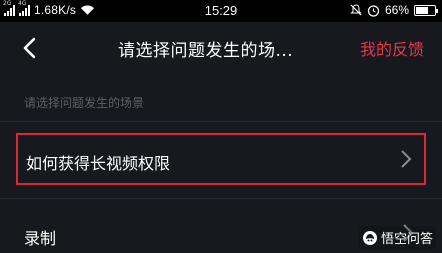 This screenshot has width=442, height=253. I want to click on status-bar-right: 66%, so click(394, 10).